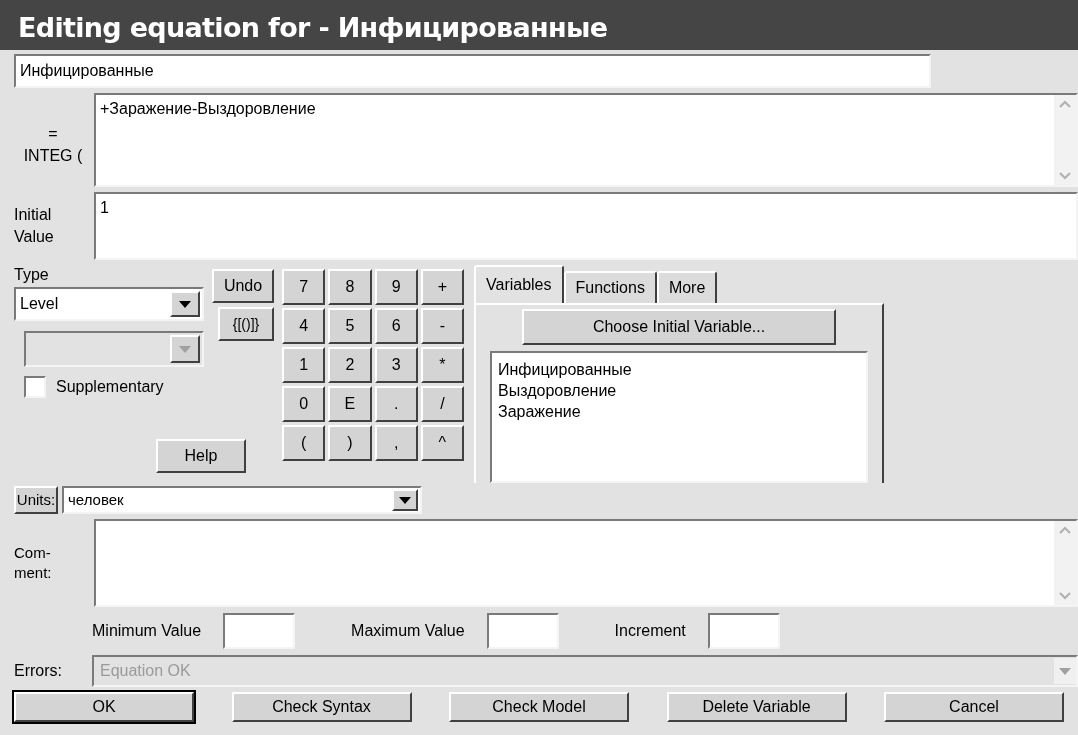 The image size is (1078, 735). What do you see at coordinates (304, 287) in the screenshot?
I see `keypad-key: 7` at bounding box center [304, 287].